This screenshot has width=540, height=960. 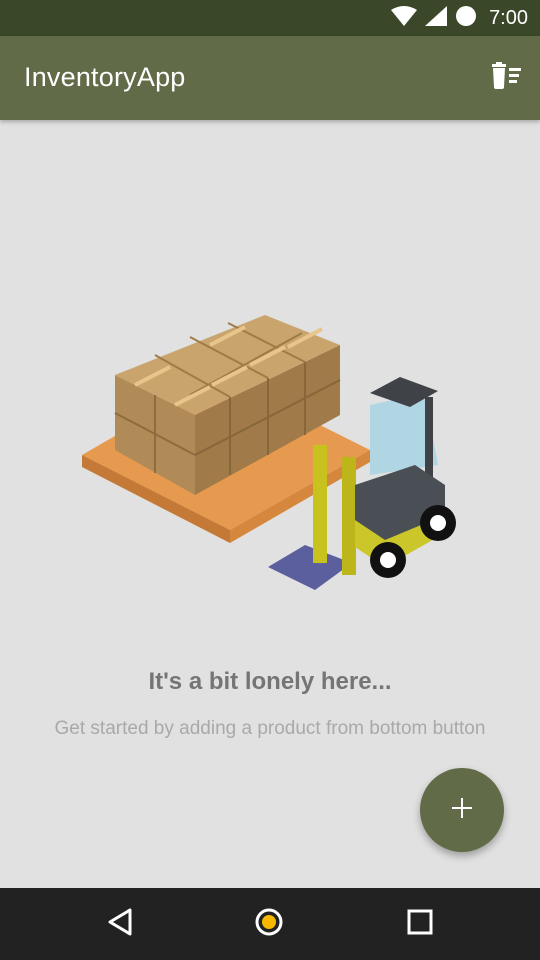 I want to click on add-product-button, so click(x=462, y=810).